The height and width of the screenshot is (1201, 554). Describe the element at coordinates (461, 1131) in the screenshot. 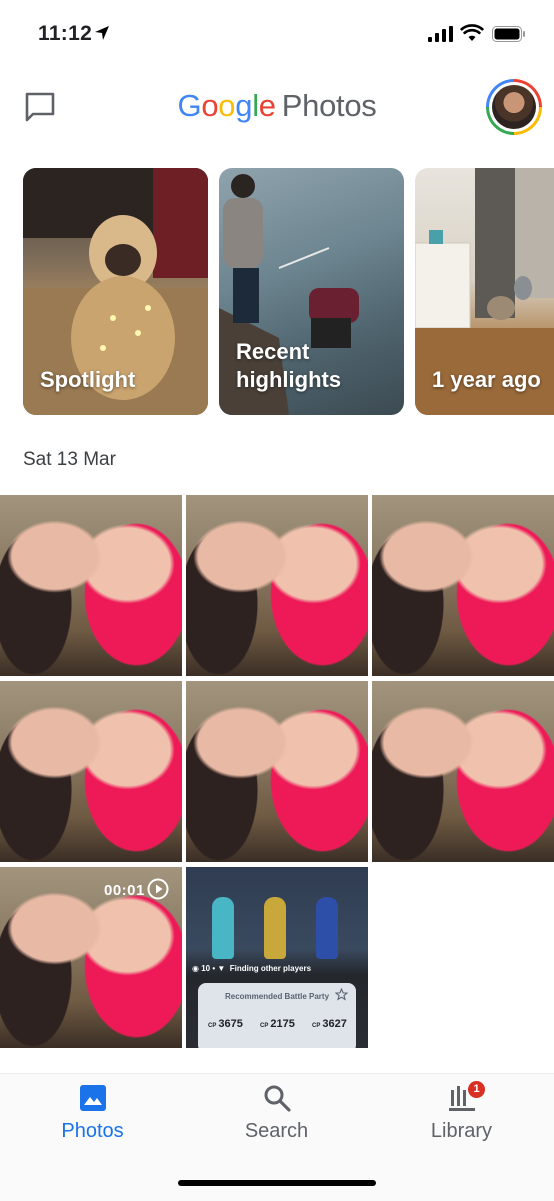

I see `nav-label: Library` at that location.